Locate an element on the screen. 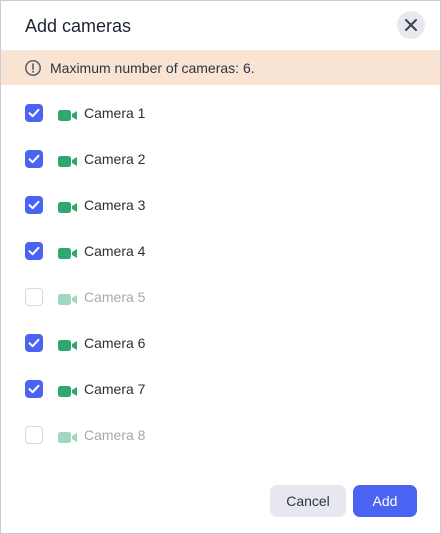  camera-label: Camera 5 is located at coordinates (115, 297).